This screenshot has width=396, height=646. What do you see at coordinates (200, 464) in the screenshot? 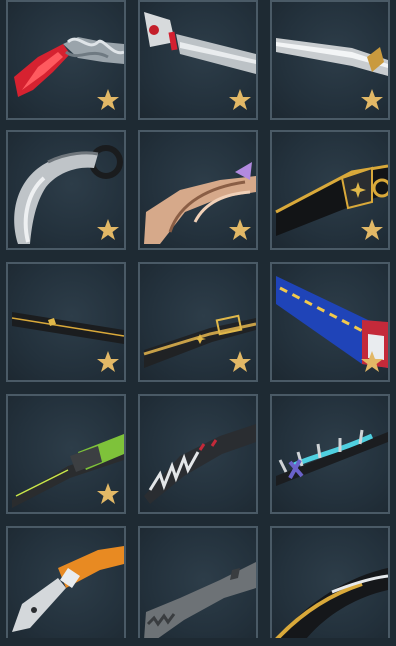
I see `spiked-dark-blade-icon` at bounding box center [200, 464].